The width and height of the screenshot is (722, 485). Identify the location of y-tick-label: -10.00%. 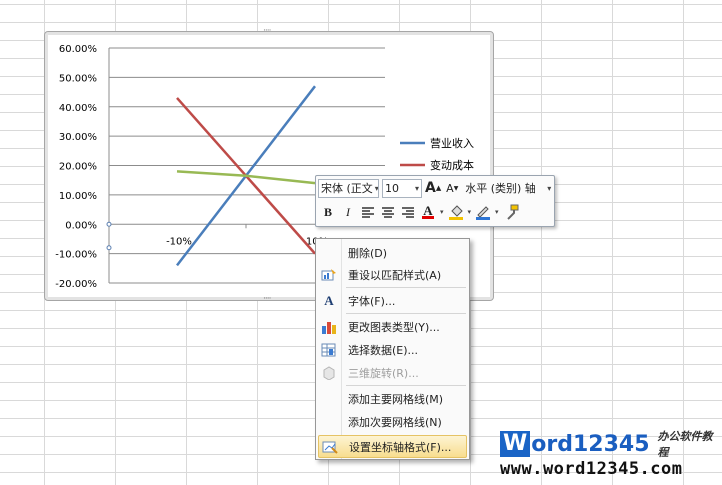
(76, 255).